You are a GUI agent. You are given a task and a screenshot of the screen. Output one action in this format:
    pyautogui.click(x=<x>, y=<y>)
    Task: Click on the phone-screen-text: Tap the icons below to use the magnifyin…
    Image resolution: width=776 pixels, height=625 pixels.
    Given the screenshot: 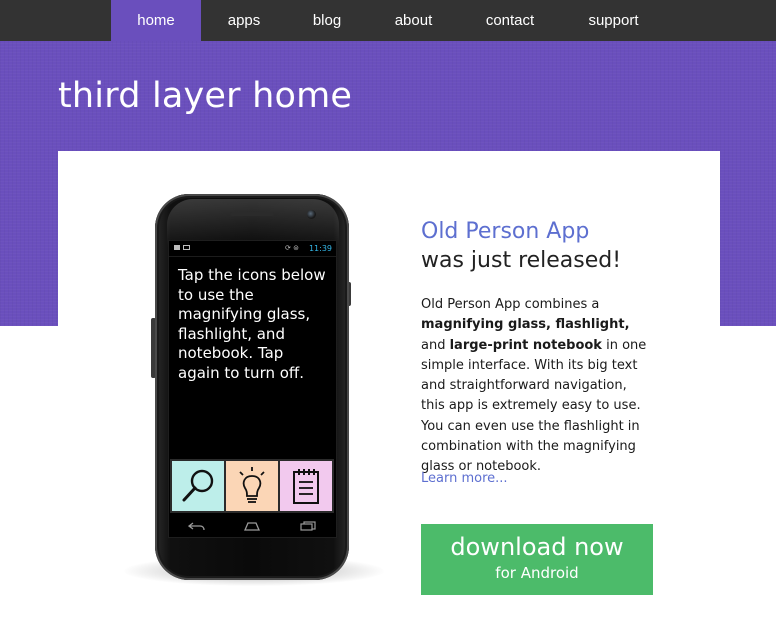 What is the action you would take?
    pyautogui.click(x=252, y=324)
    